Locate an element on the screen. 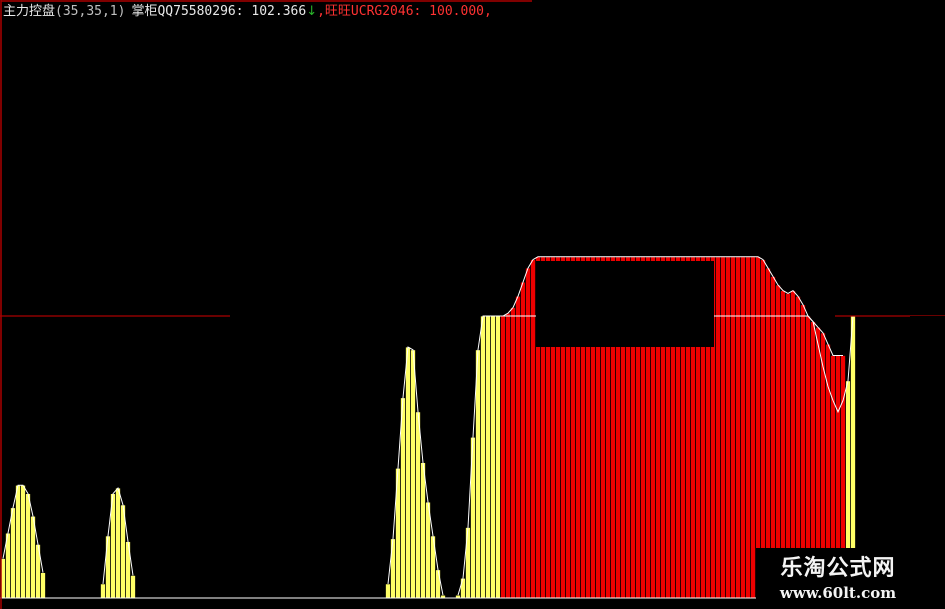  watermark-url: www.60lt.com is located at coordinates (838, 593).